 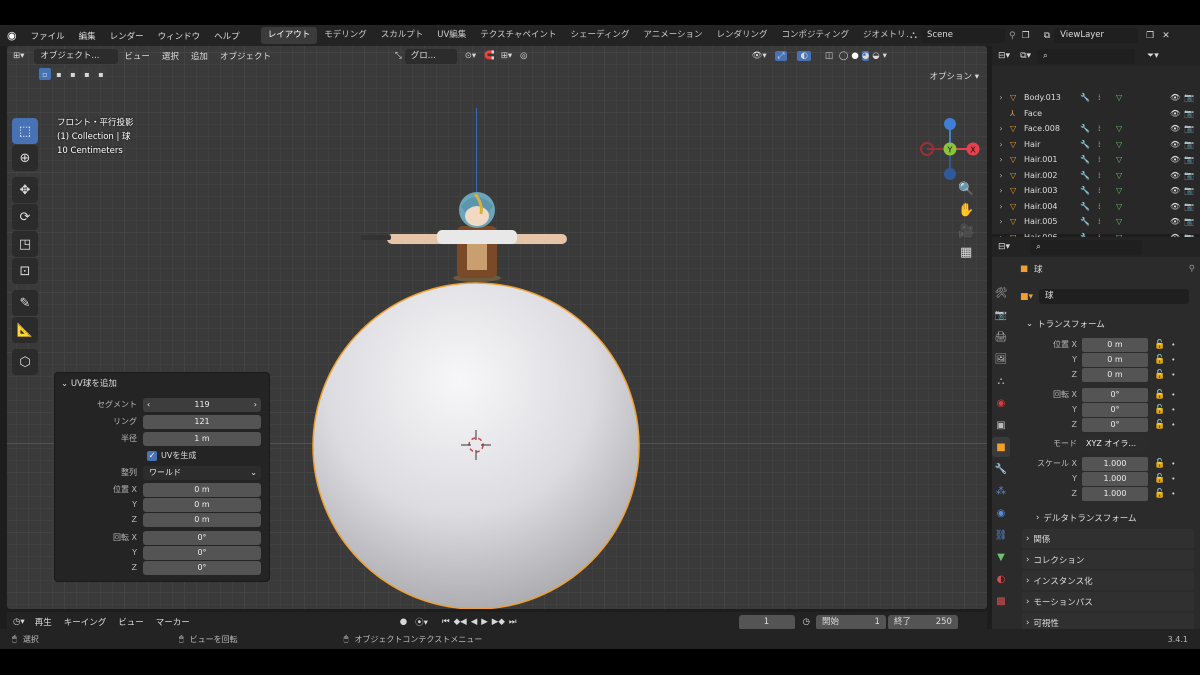 What do you see at coordinates (1153, 56) in the screenshot?
I see `filter-icon: ⏷▾` at bounding box center [1153, 56].